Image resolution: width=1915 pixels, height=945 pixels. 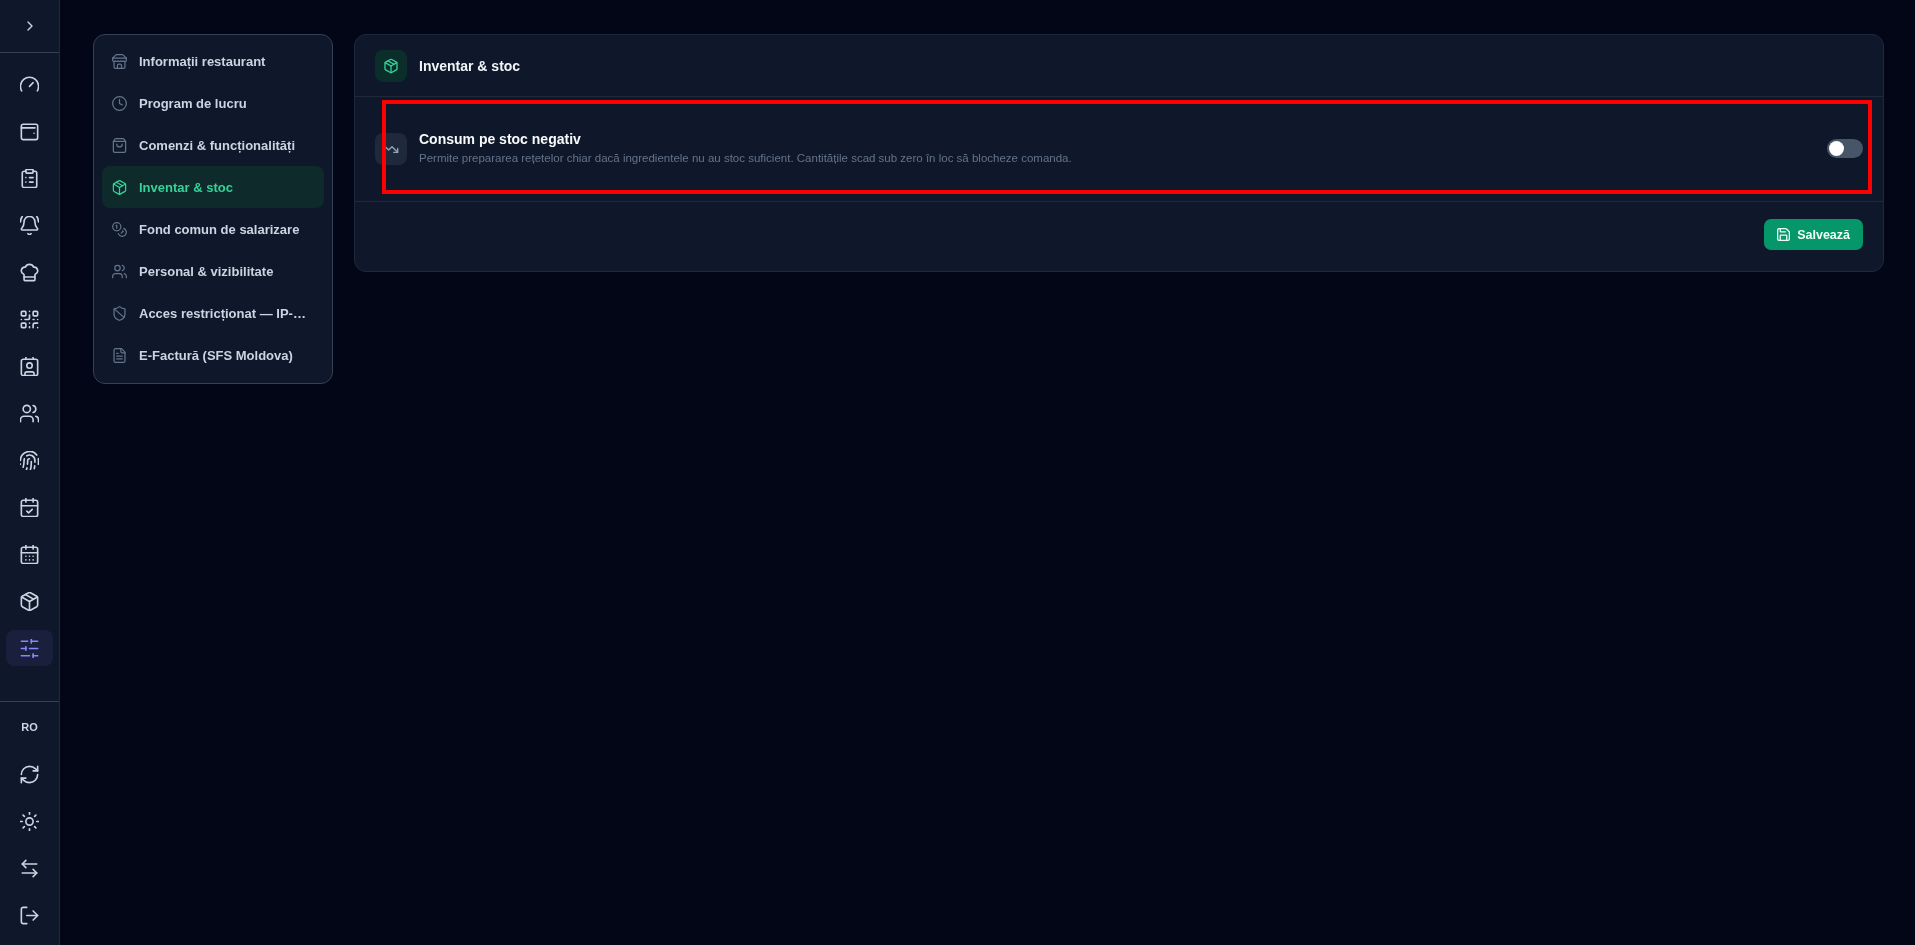 What do you see at coordinates (213, 355) in the screenshot?
I see `settings-nav-item: E-Factură (SFS Moldova)` at bounding box center [213, 355].